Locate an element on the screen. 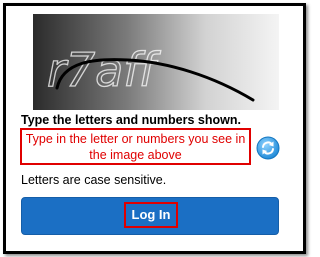  login-button-label: Log In is located at coordinates (151, 215).